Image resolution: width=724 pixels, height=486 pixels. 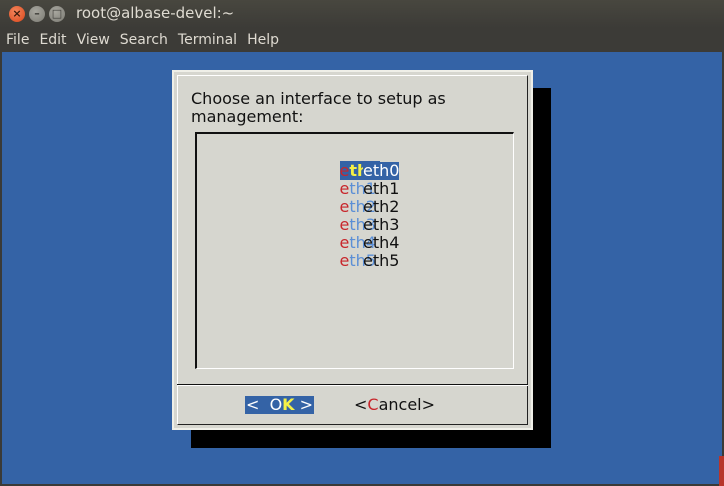 I want to click on maximize-icon: □, so click(x=57, y=13).